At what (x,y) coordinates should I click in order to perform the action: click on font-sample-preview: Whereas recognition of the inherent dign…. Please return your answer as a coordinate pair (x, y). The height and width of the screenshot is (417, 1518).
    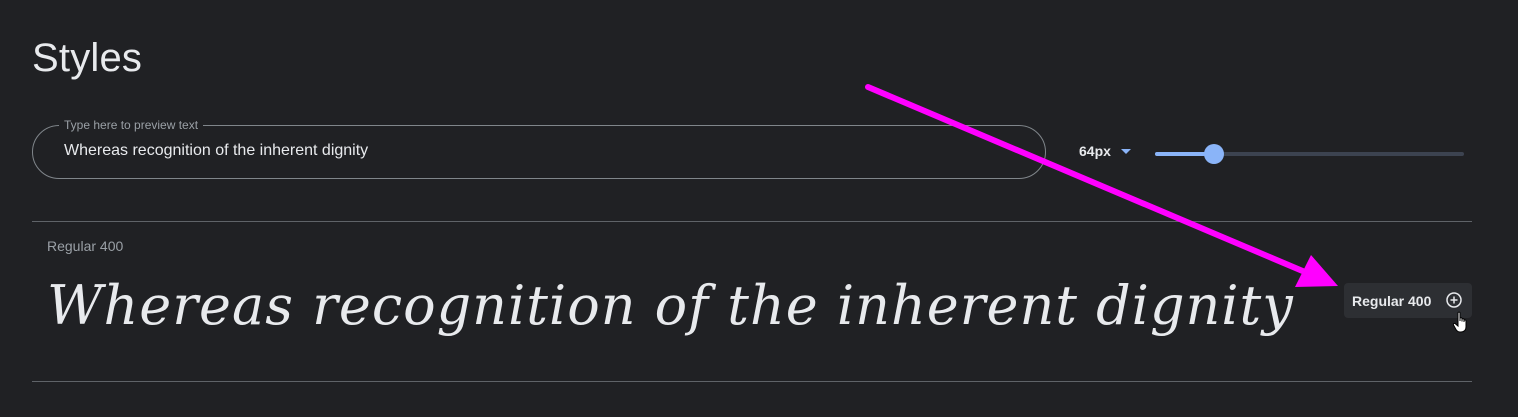
    Looking at the image, I should click on (670, 305).